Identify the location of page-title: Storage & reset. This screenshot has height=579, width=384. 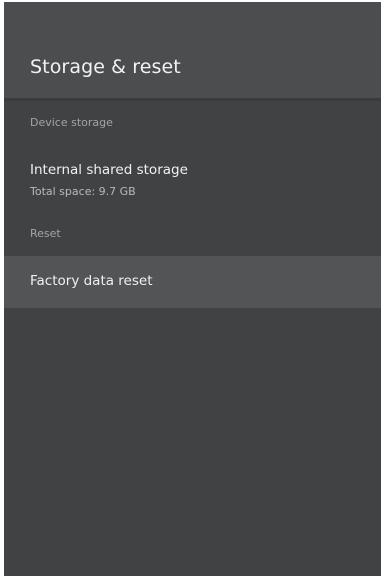
(105, 67).